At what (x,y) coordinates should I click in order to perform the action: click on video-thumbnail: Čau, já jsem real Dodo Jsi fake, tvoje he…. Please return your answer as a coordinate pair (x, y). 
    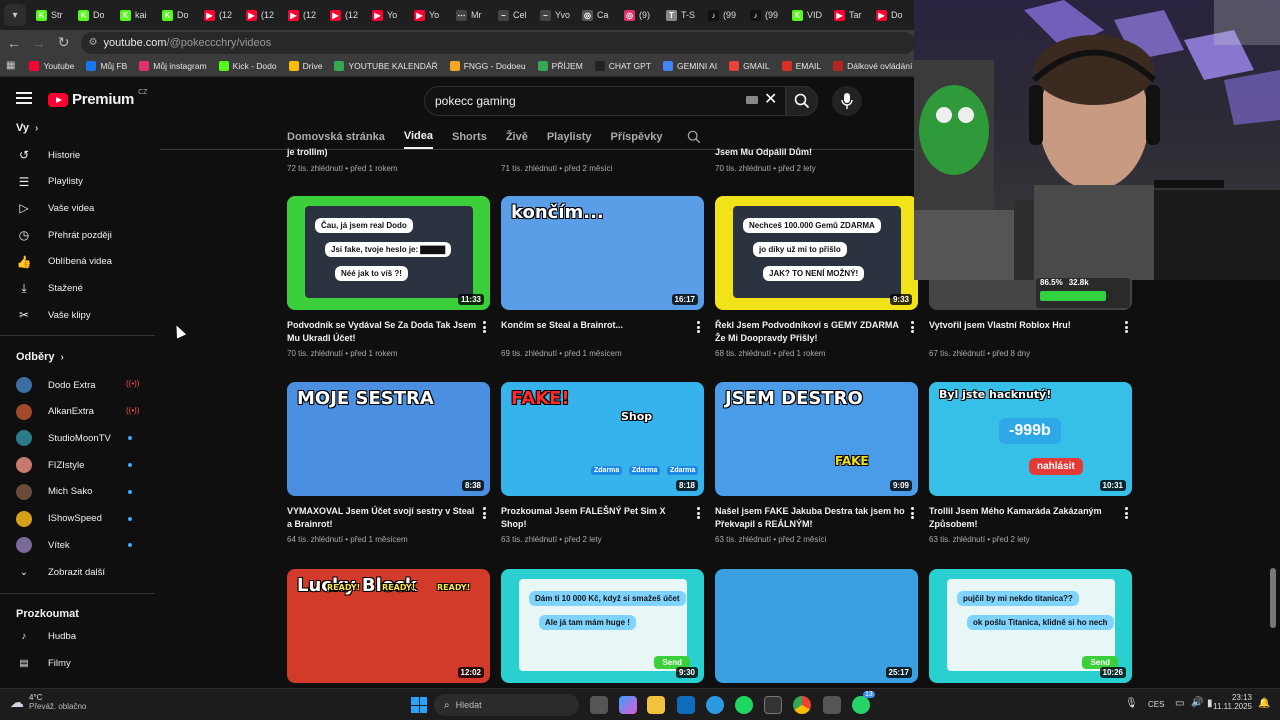
    Looking at the image, I should click on (388, 253).